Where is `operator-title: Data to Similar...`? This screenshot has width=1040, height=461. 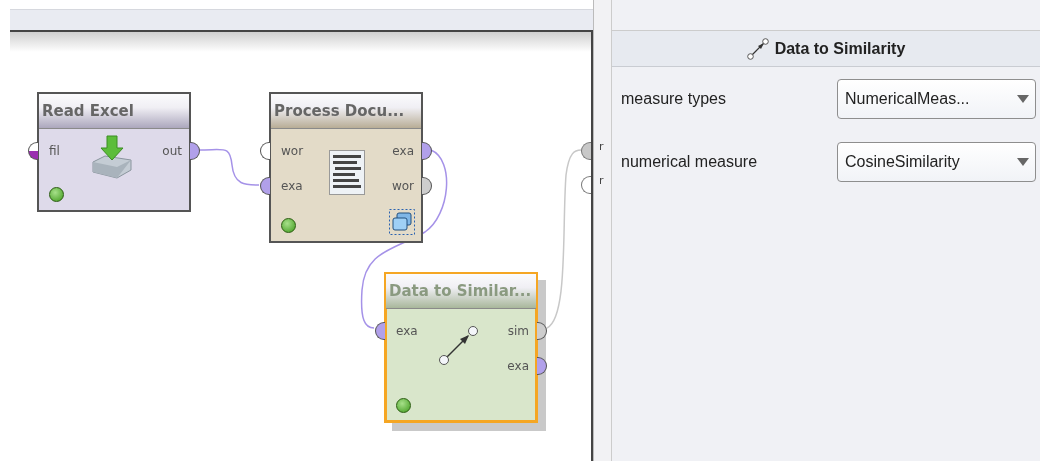
operator-title: Data to Similar... is located at coordinates (460, 291).